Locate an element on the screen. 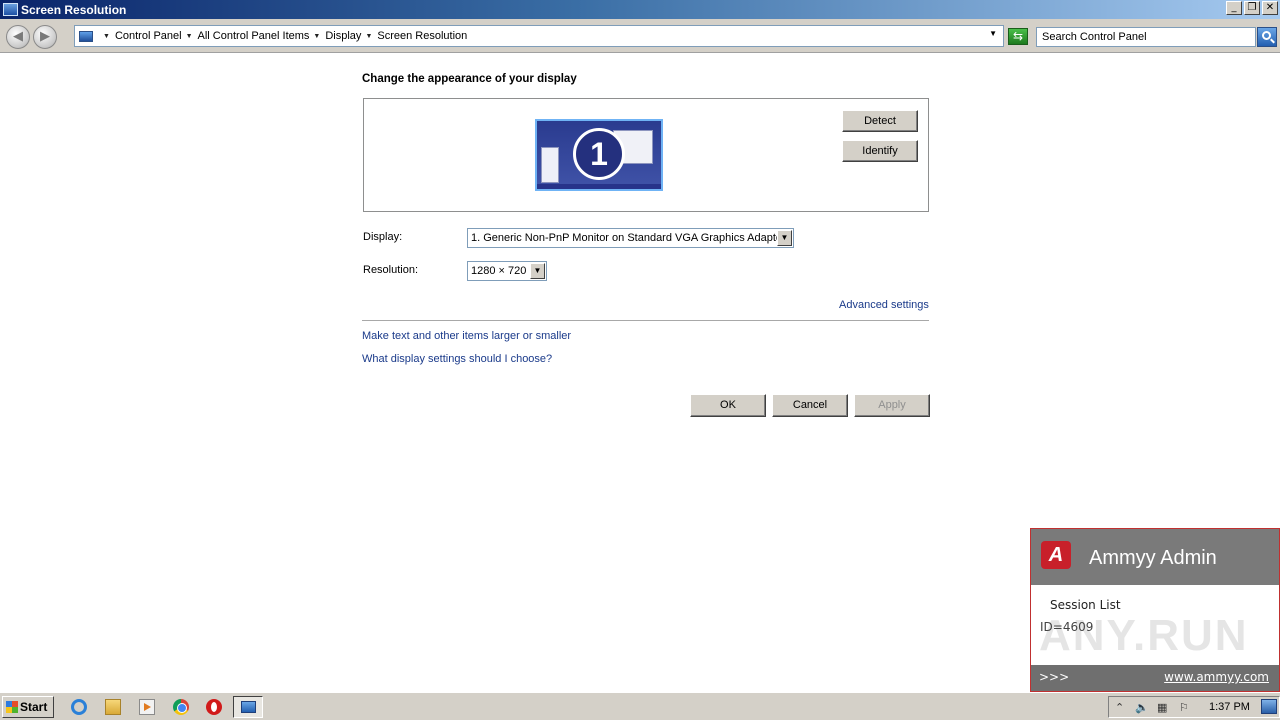 Image resolution: width=1280 pixels, height=720 pixels. ammyy-expand-arrows: >>> is located at coordinates (1054, 677).